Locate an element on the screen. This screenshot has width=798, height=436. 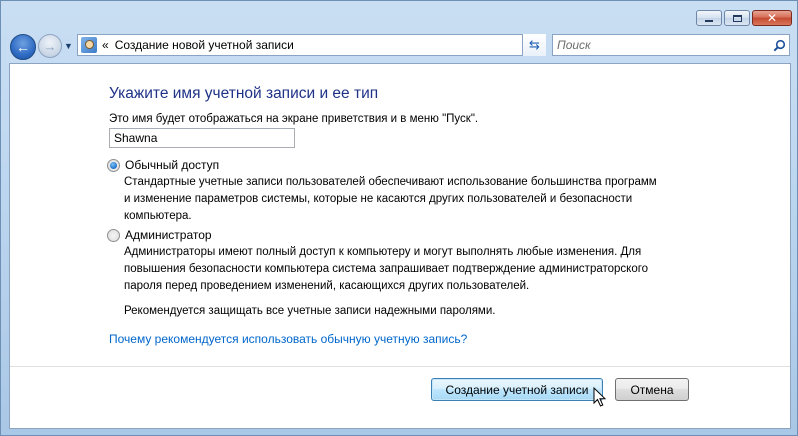
footer-divider is located at coordinates (400, 366).